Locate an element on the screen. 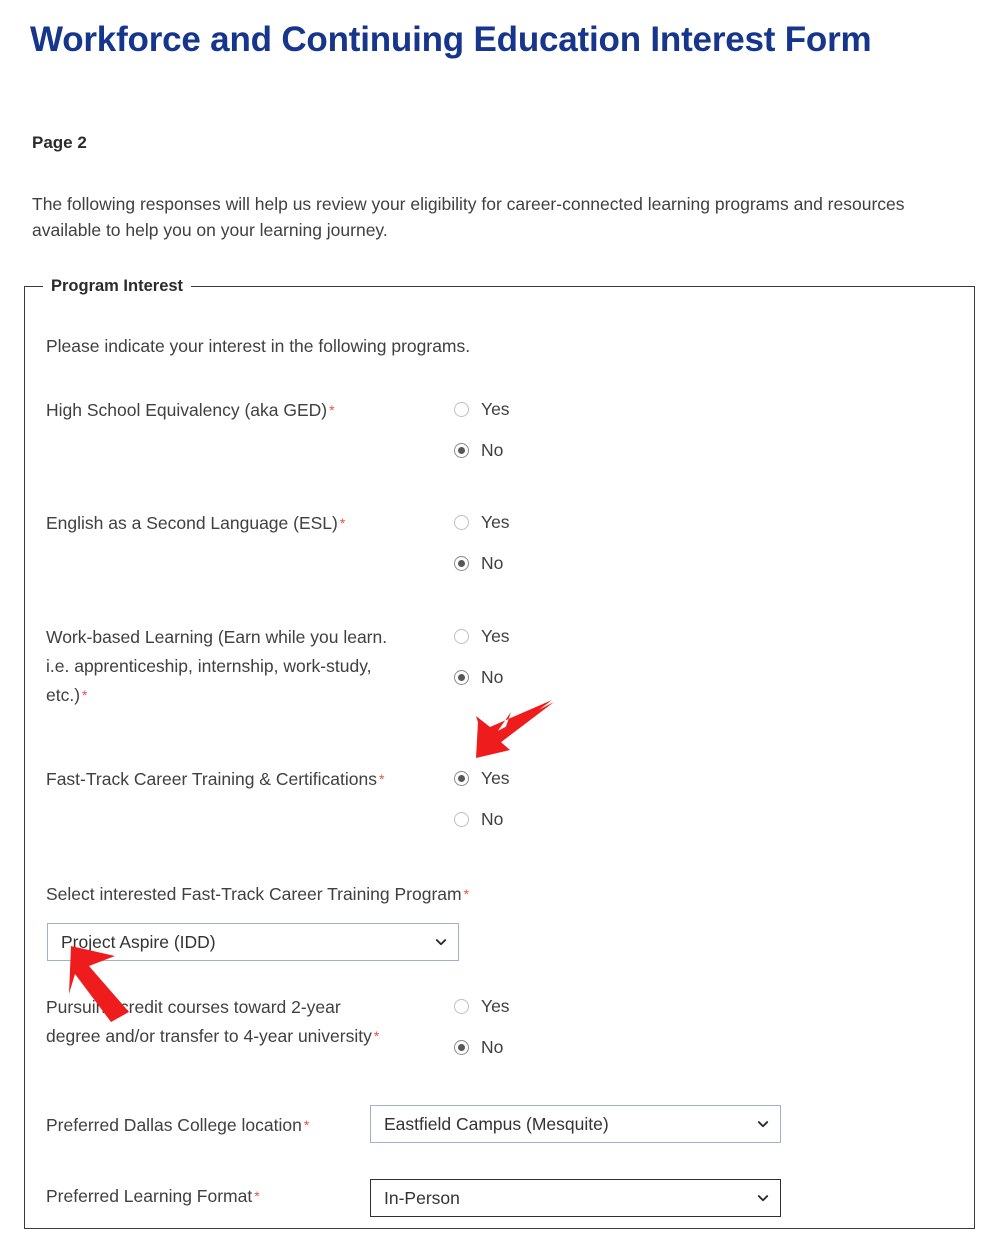 This screenshot has height=1250, width=1000. question-text: English as a Second Language (ESL) is located at coordinates (192, 523).